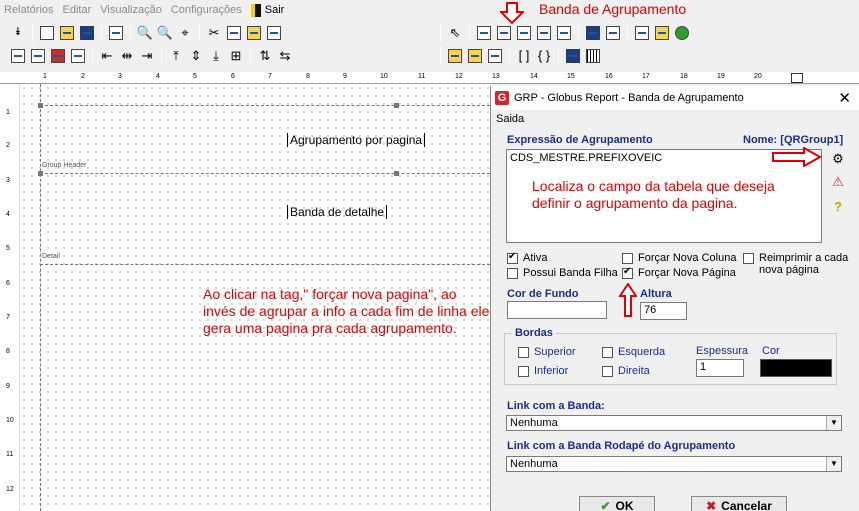 Image resolution: width=859 pixels, height=511 pixels. What do you see at coordinates (455, 56) in the screenshot?
I see `label-icon` at bounding box center [455, 56].